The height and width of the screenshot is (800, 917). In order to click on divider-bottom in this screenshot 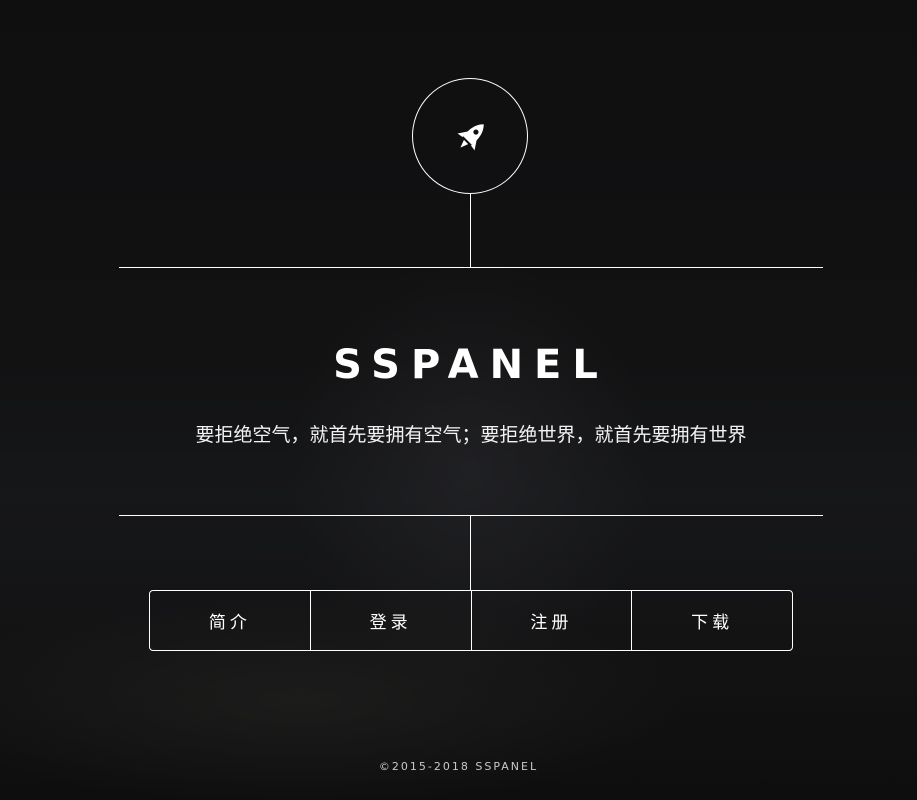, I will do `click(471, 515)`.